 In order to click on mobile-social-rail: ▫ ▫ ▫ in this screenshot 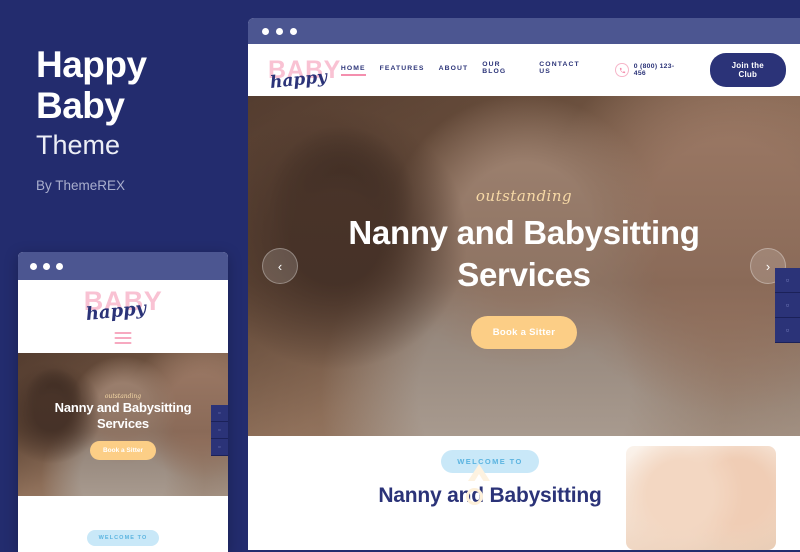, I will do `click(219, 430)`.